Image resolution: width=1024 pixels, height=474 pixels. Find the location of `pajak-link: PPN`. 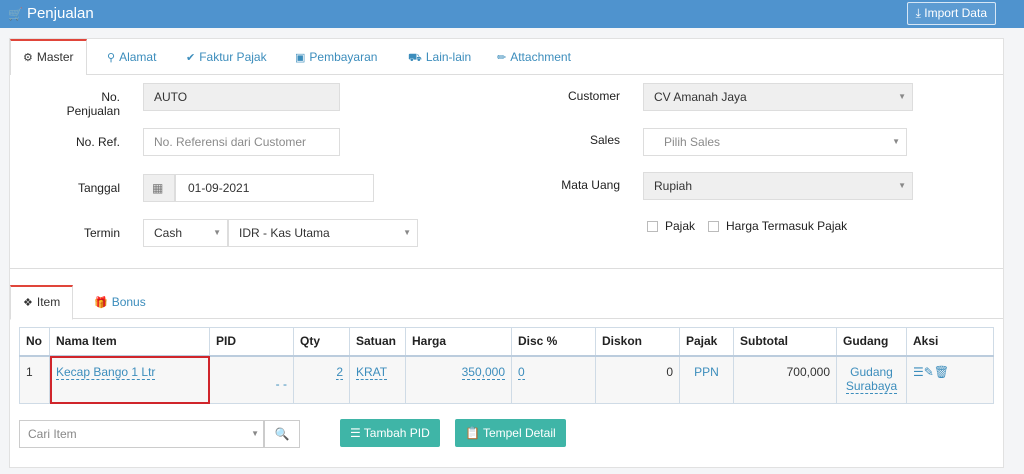

pajak-link: PPN is located at coordinates (706, 372).